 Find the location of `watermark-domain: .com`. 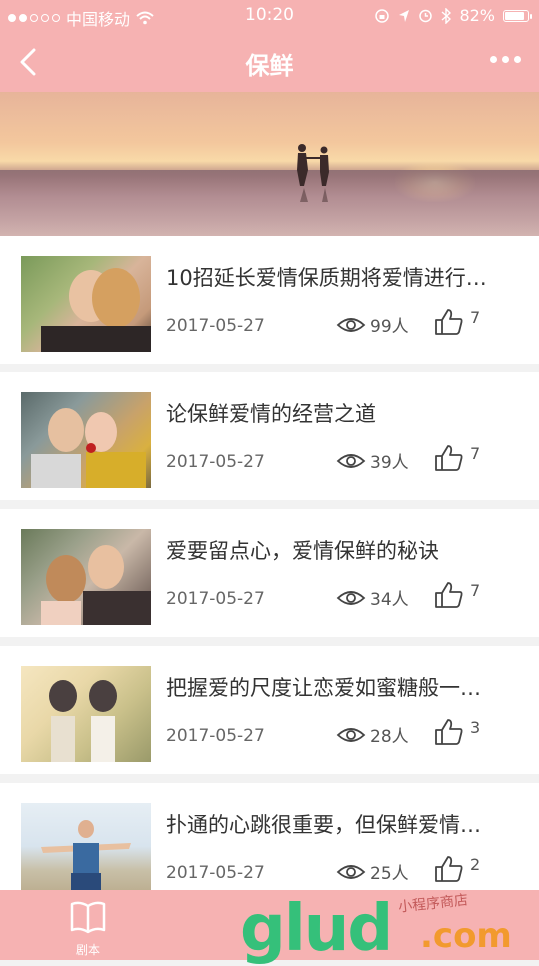

watermark-domain: .com is located at coordinates (466, 936).